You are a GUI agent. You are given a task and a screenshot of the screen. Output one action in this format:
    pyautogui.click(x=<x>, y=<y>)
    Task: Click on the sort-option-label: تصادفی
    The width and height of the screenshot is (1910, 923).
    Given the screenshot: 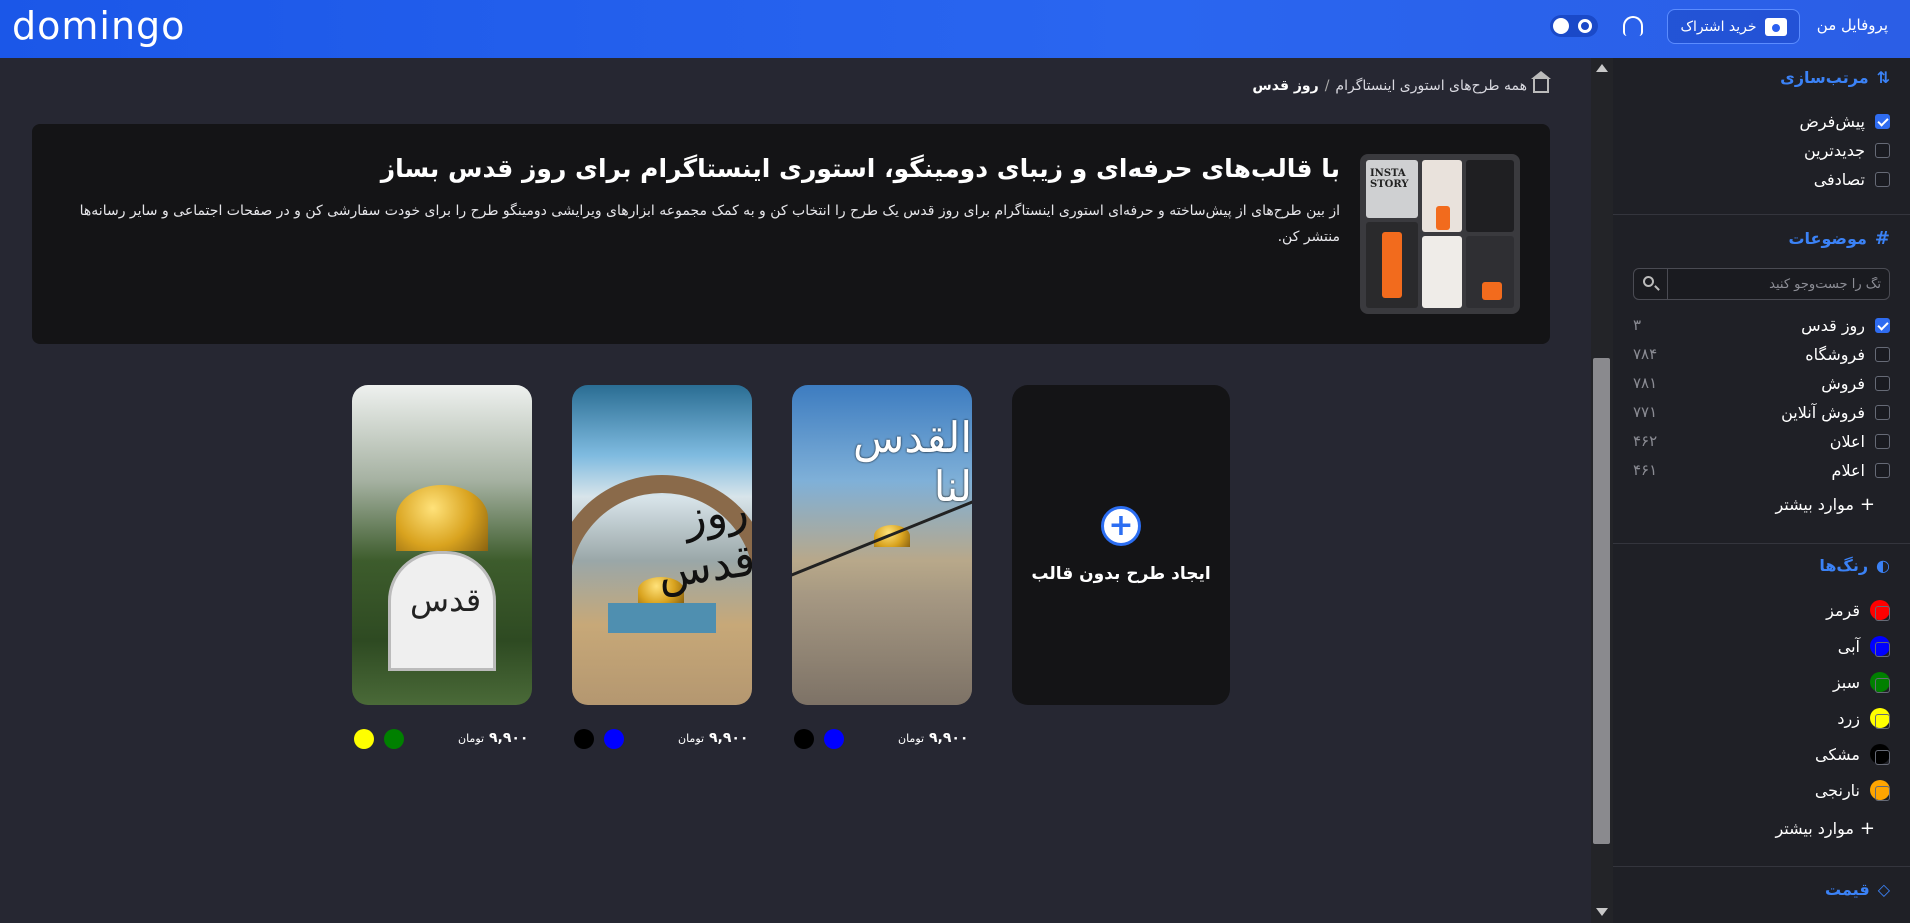 What is the action you would take?
    pyautogui.click(x=1839, y=179)
    